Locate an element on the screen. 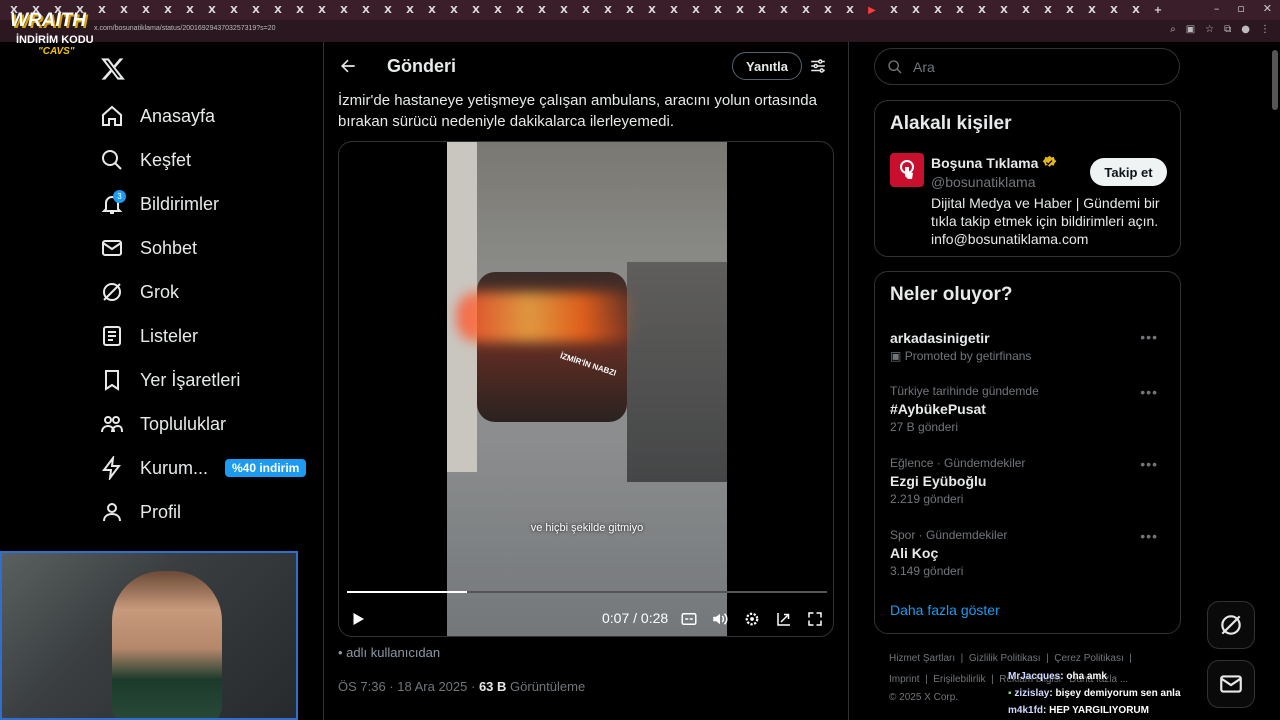 This screenshot has width=1280, height=720. fullscreen-icon is located at coordinates (815, 619).